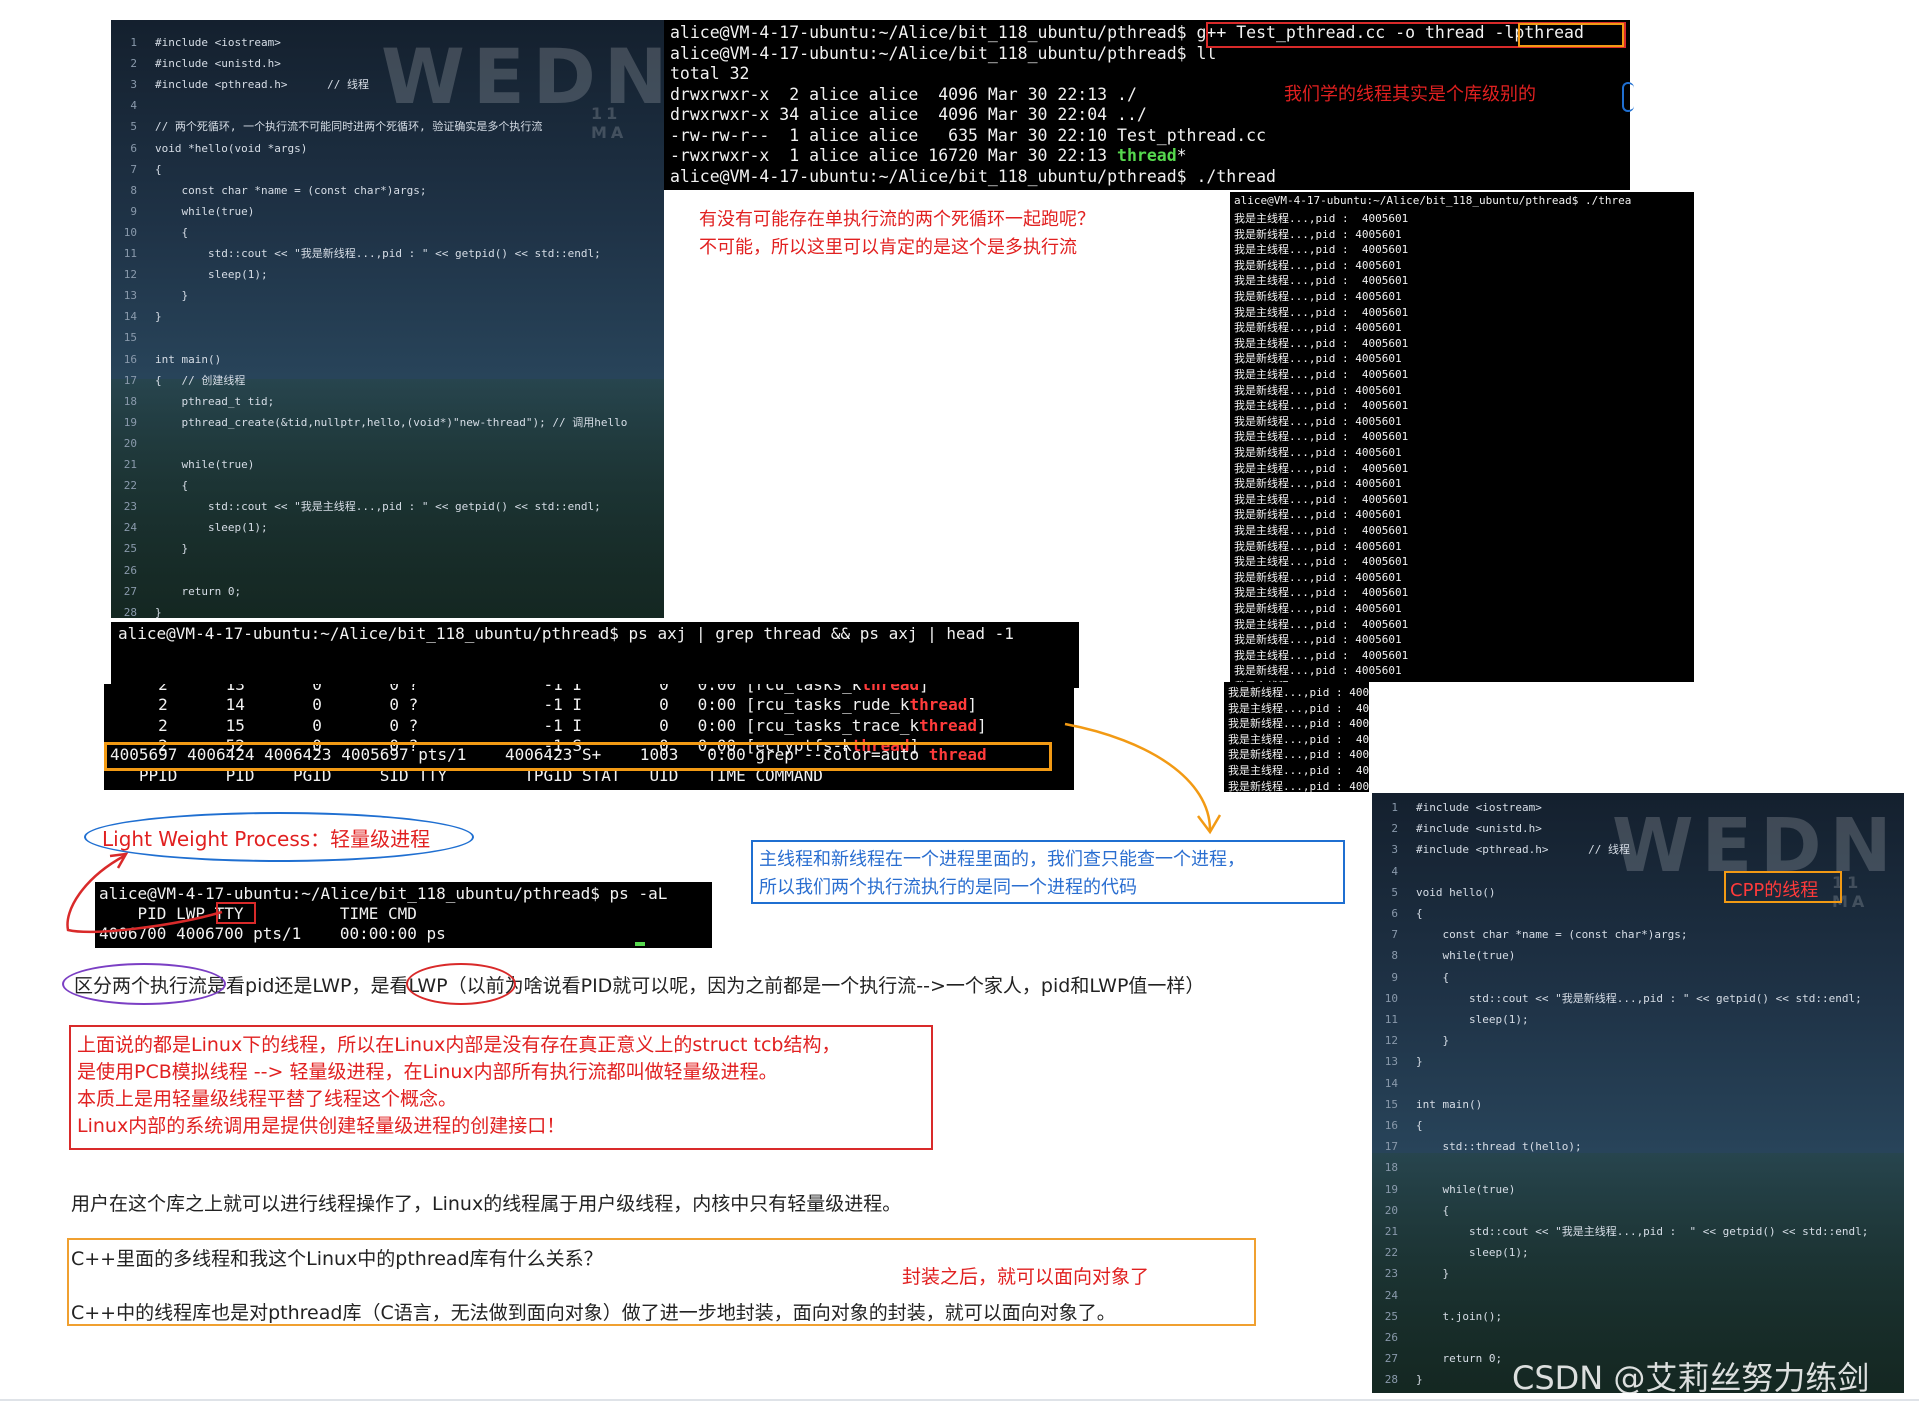 This screenshot has height=1407, width=1919. I want to click on code-line: 9 {, so click(1638, 977).